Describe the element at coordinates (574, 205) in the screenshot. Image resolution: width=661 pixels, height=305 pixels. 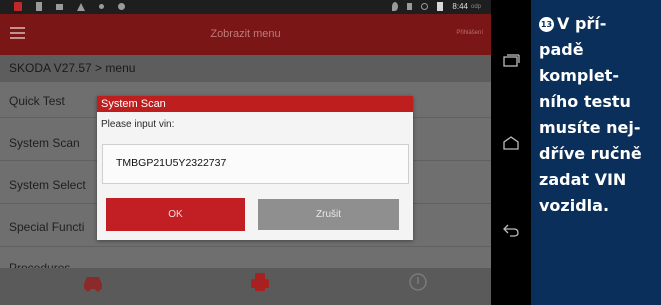
I see `caption-line: vozidla.` at that location.